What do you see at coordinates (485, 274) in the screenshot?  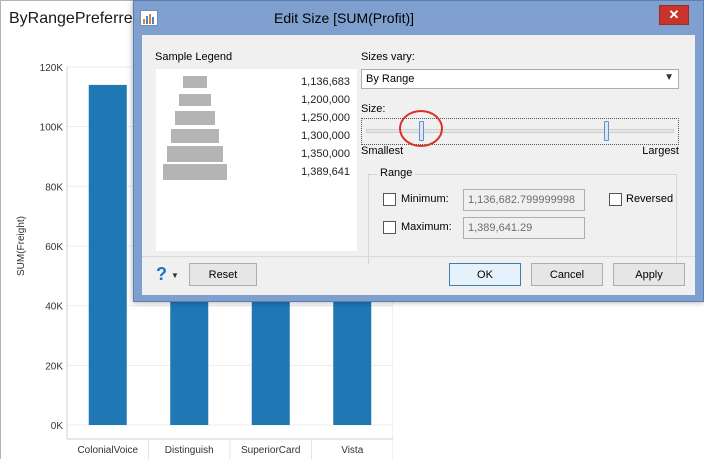 I see `ok-button: OK` at bounding box center [485, 274].